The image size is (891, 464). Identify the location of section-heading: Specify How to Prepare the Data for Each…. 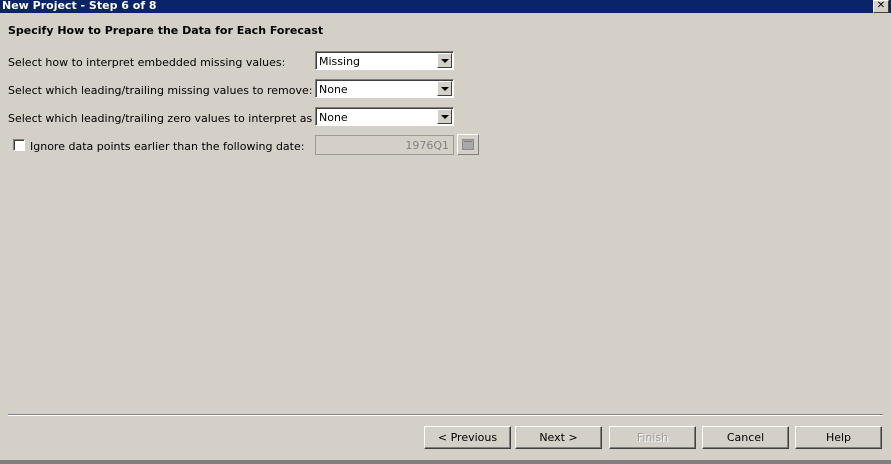
(166, 30).